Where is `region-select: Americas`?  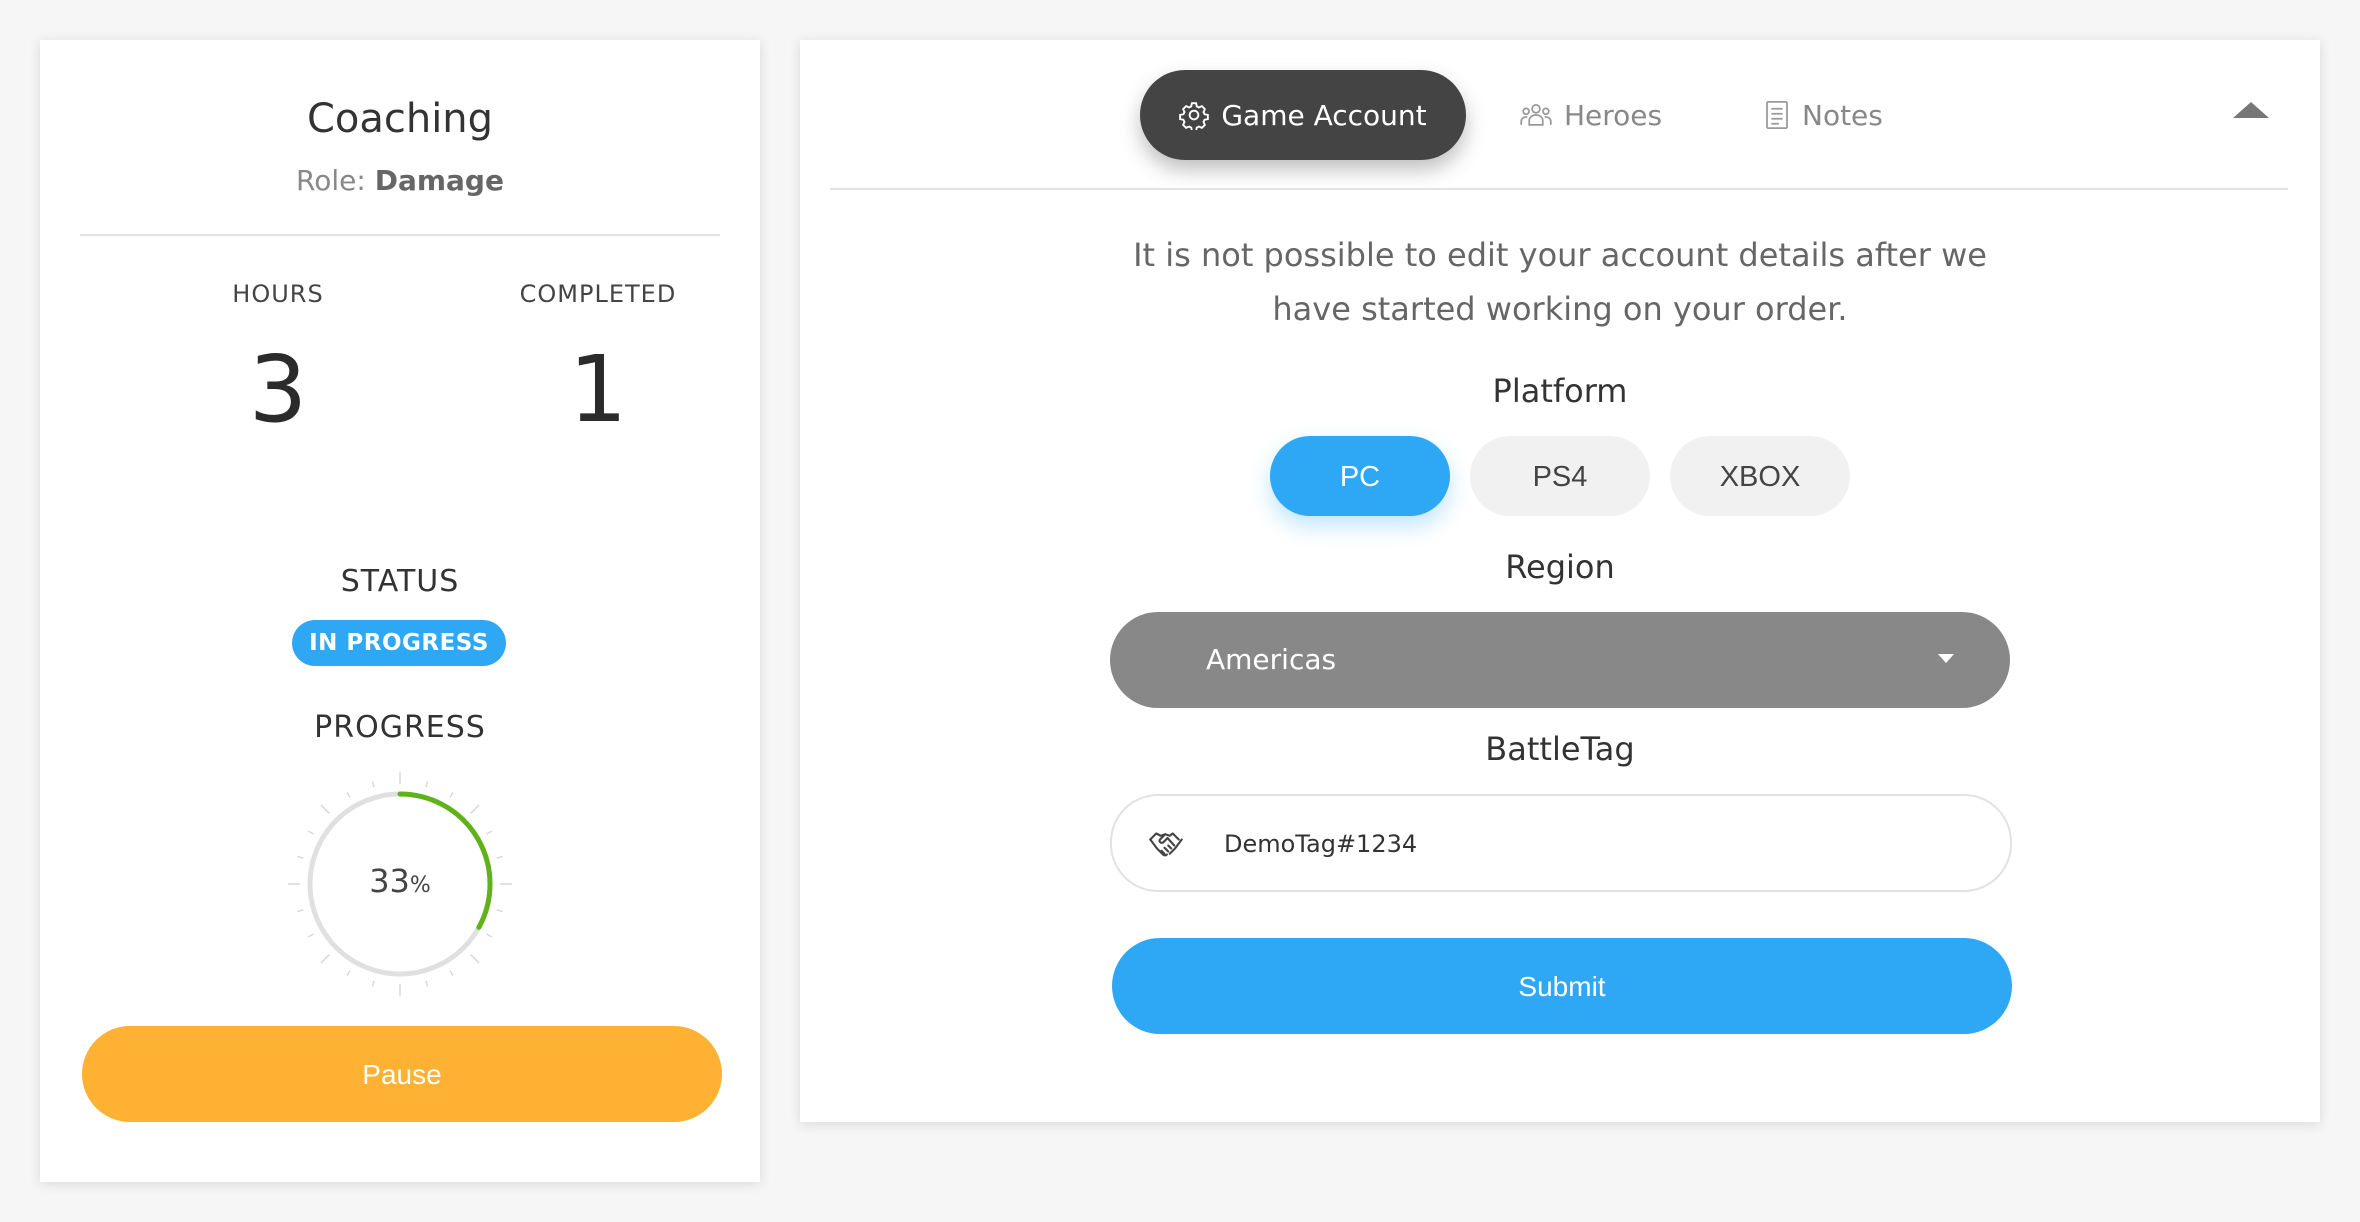
region-select: Americas is located at coordinates (1560, 660).